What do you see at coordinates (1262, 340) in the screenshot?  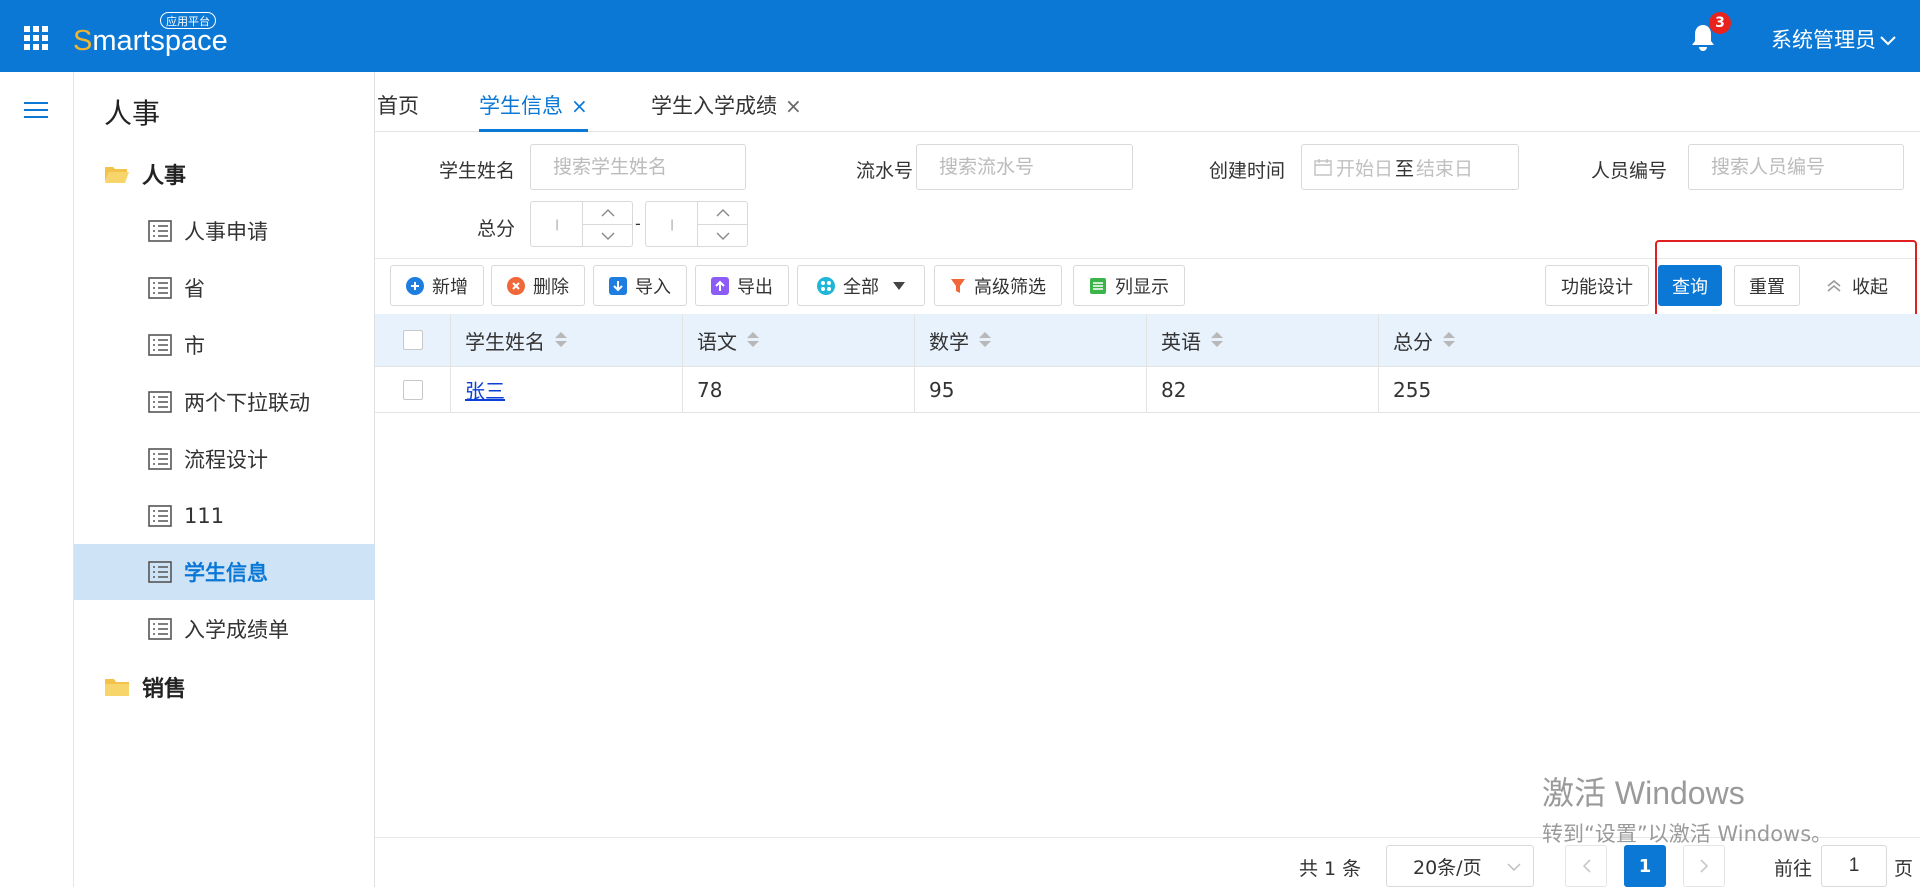 I see `column-header: 英语` at bounding box center [1262, 340].